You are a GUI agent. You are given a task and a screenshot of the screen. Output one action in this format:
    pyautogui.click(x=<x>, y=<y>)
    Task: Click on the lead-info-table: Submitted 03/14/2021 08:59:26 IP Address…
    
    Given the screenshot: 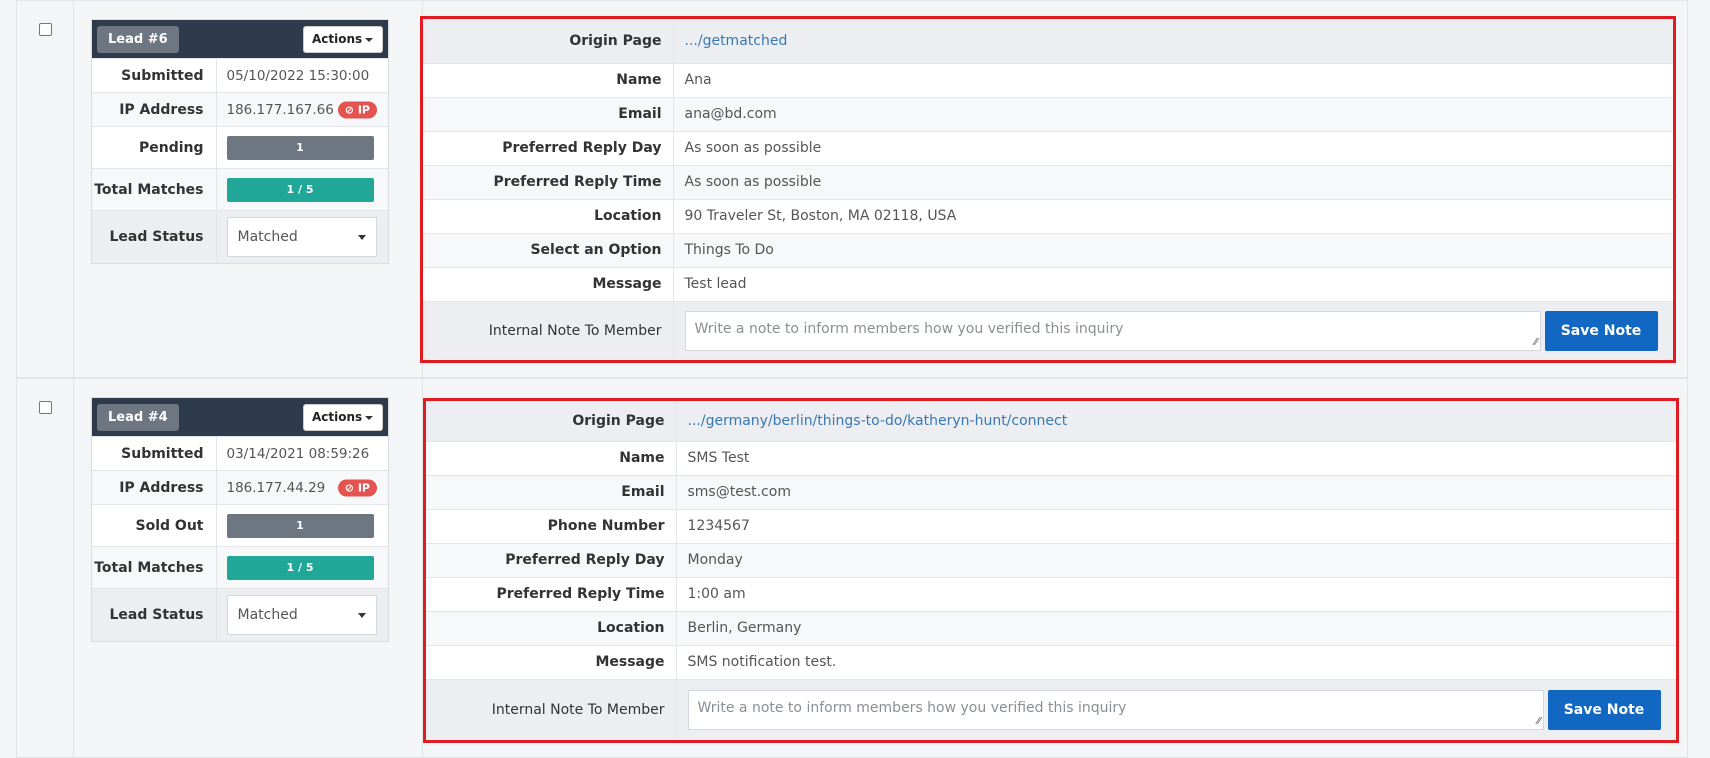 What is the action you would take?
    pyautogui.click(x=240, y=538)
    